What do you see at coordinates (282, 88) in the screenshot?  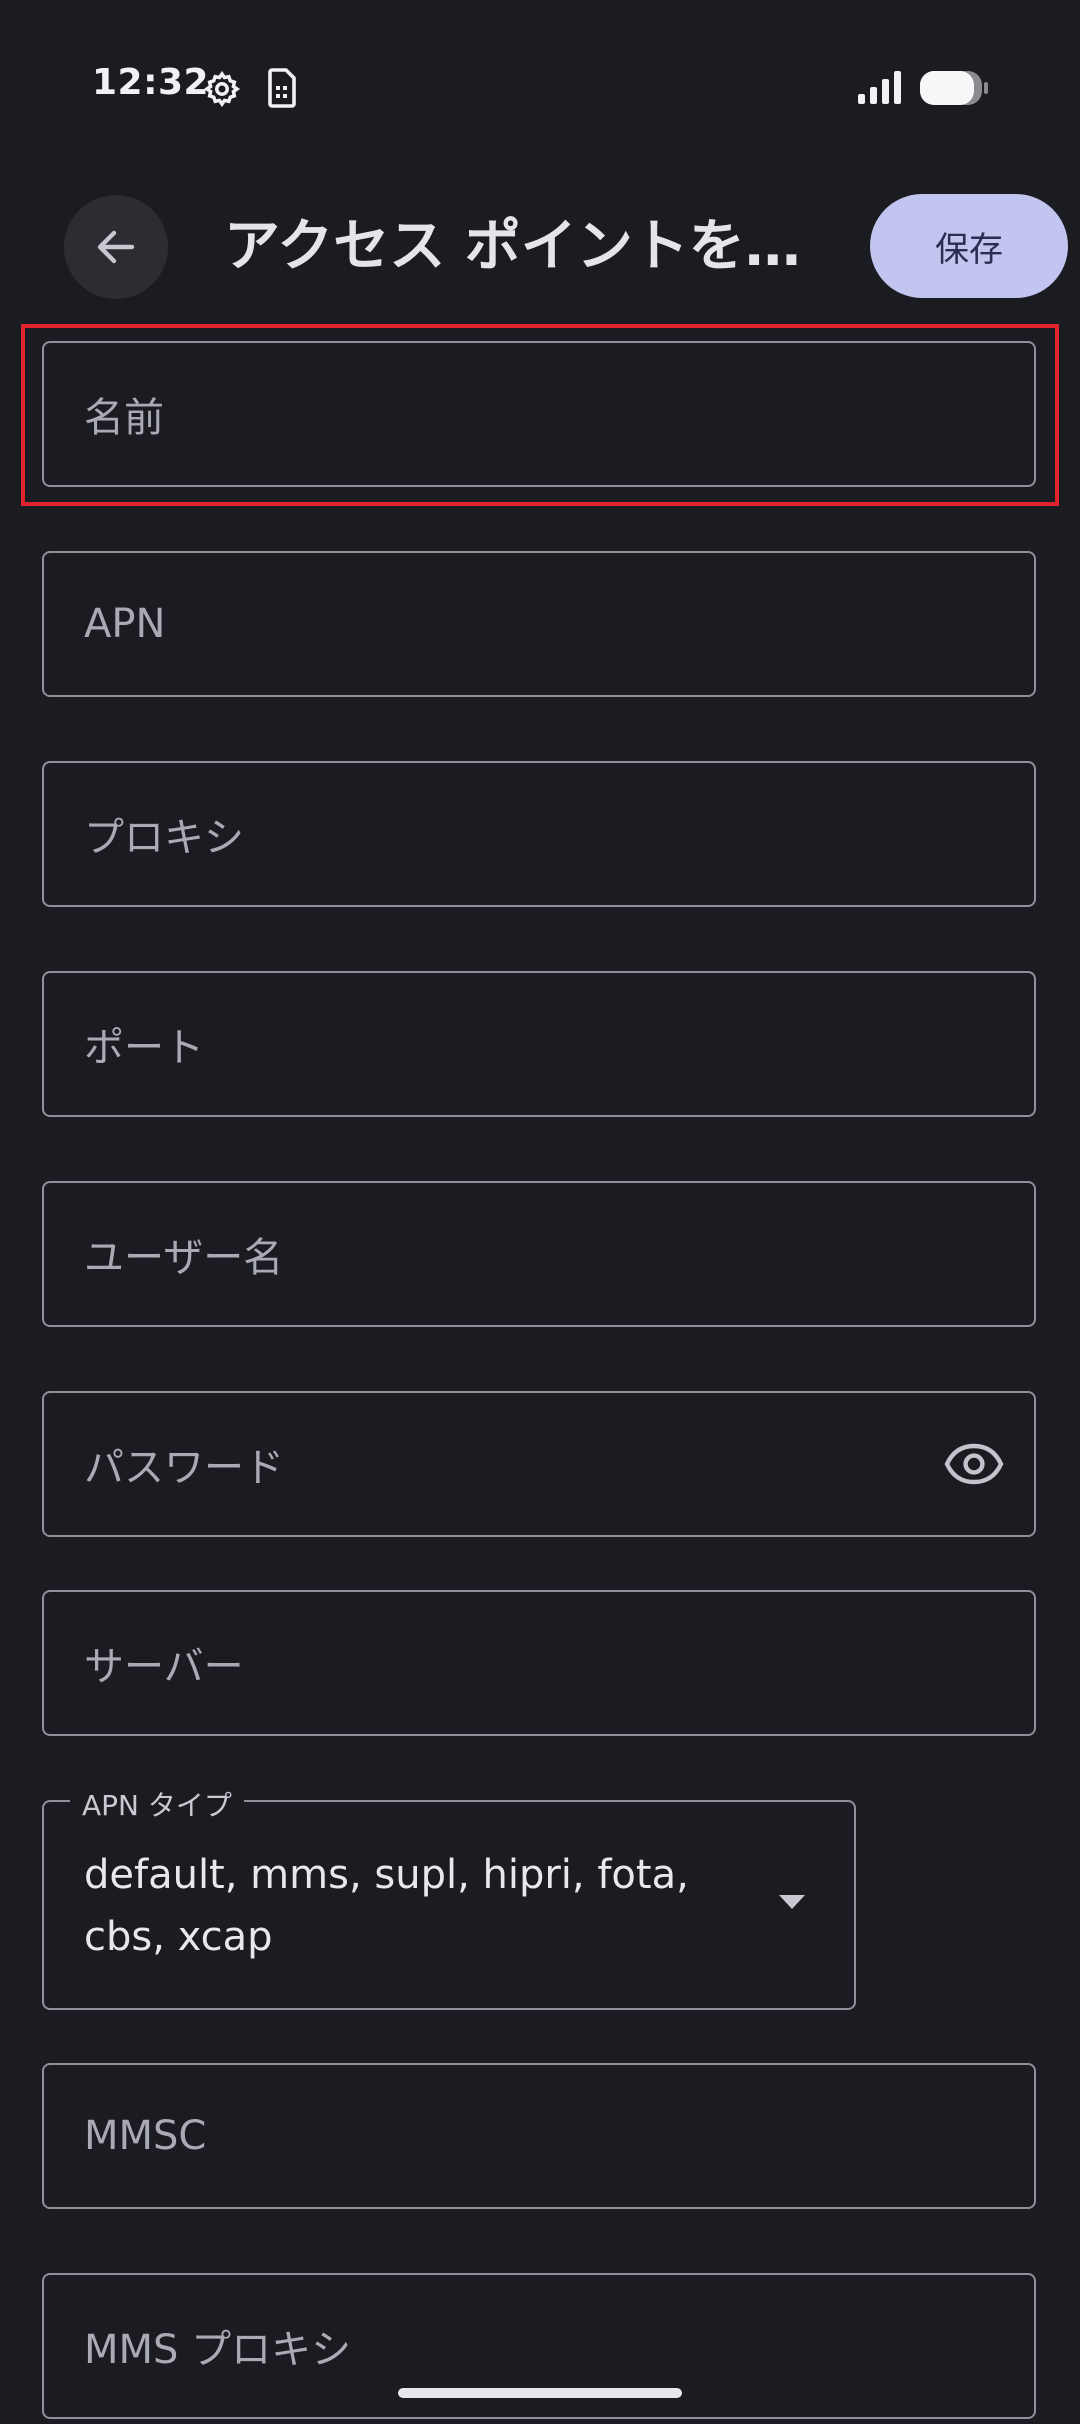 I see `sim-card-icon` at bounding box center [282, 88].